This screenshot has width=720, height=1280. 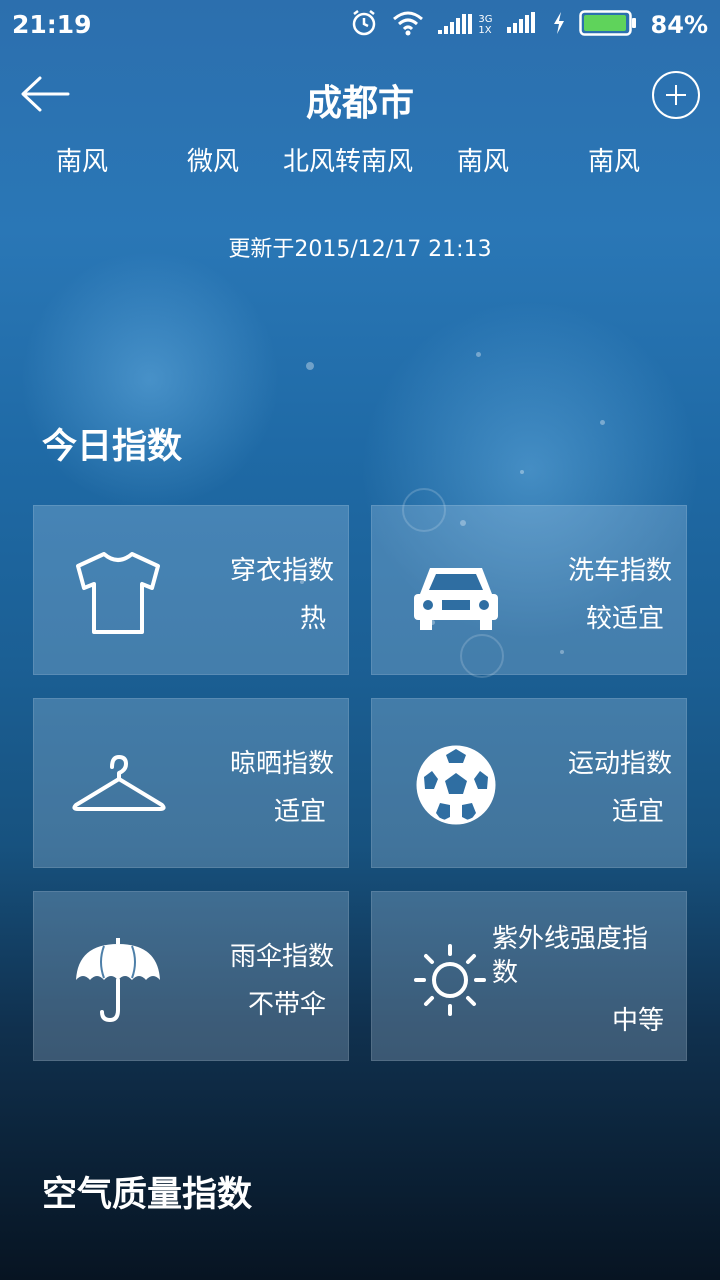 I want to click on hanger-icon, so click(x=119, y=783).